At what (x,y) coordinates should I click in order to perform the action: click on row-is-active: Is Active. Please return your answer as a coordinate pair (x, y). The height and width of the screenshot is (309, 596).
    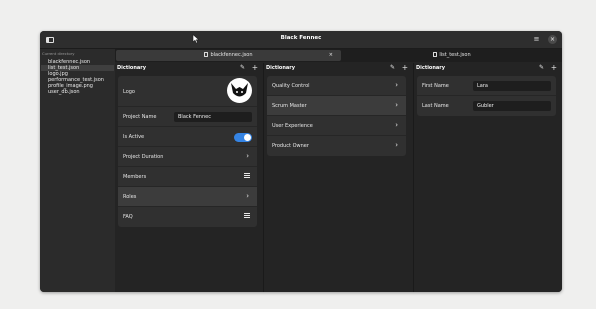
    Looking at the image, I should click on (187, 137).